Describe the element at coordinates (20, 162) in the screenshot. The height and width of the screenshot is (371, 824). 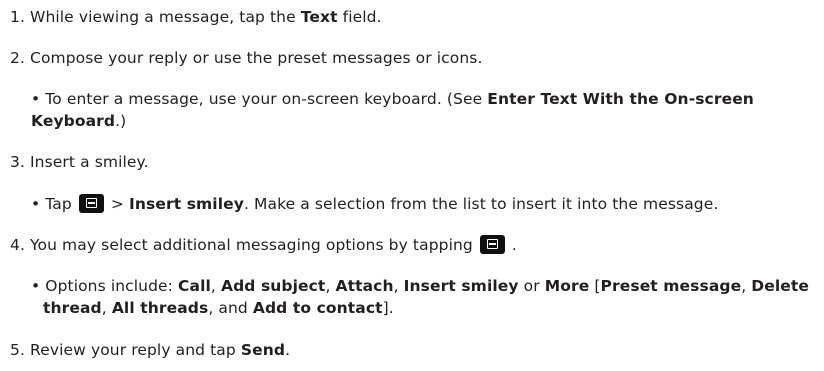
I see `step-3-number: 3.` at that location.